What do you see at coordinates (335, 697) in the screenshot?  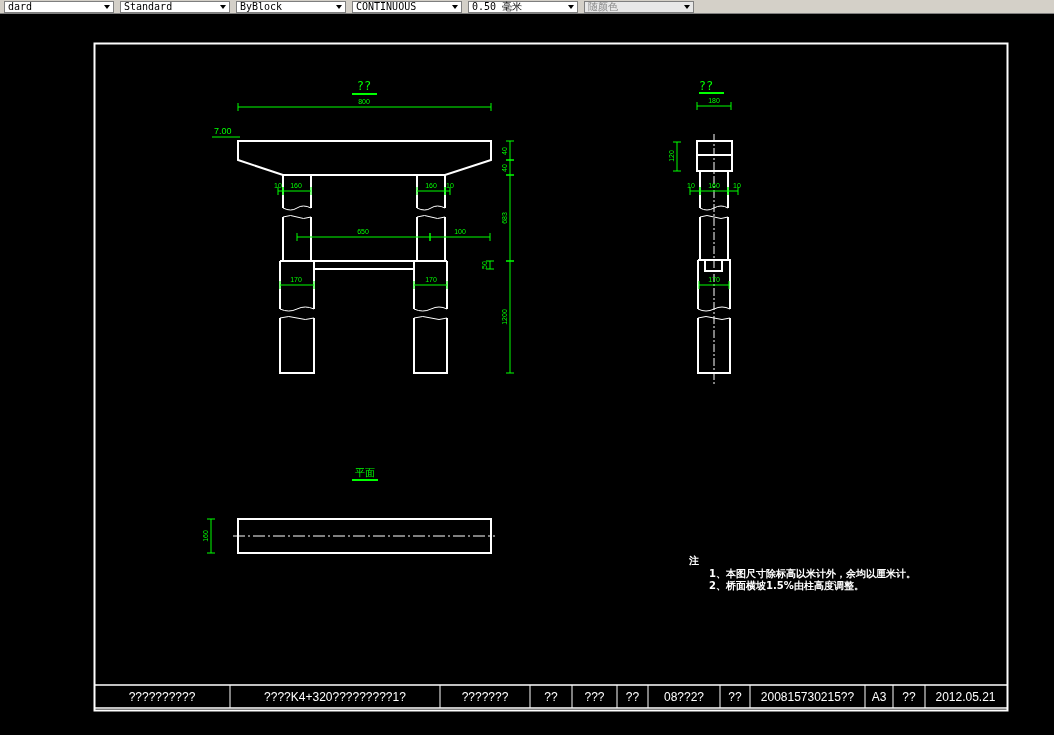 I see `title-block-text: ????K4+320?????????1?` at bounding box center [335, 697].